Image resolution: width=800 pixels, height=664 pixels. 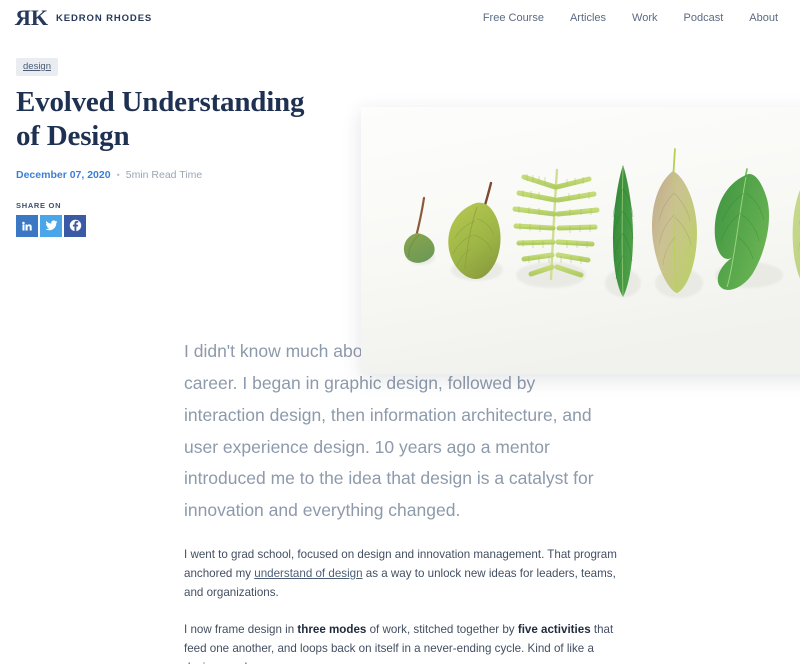 I want to click on linkedin-icon, so click(x=27, y=226).